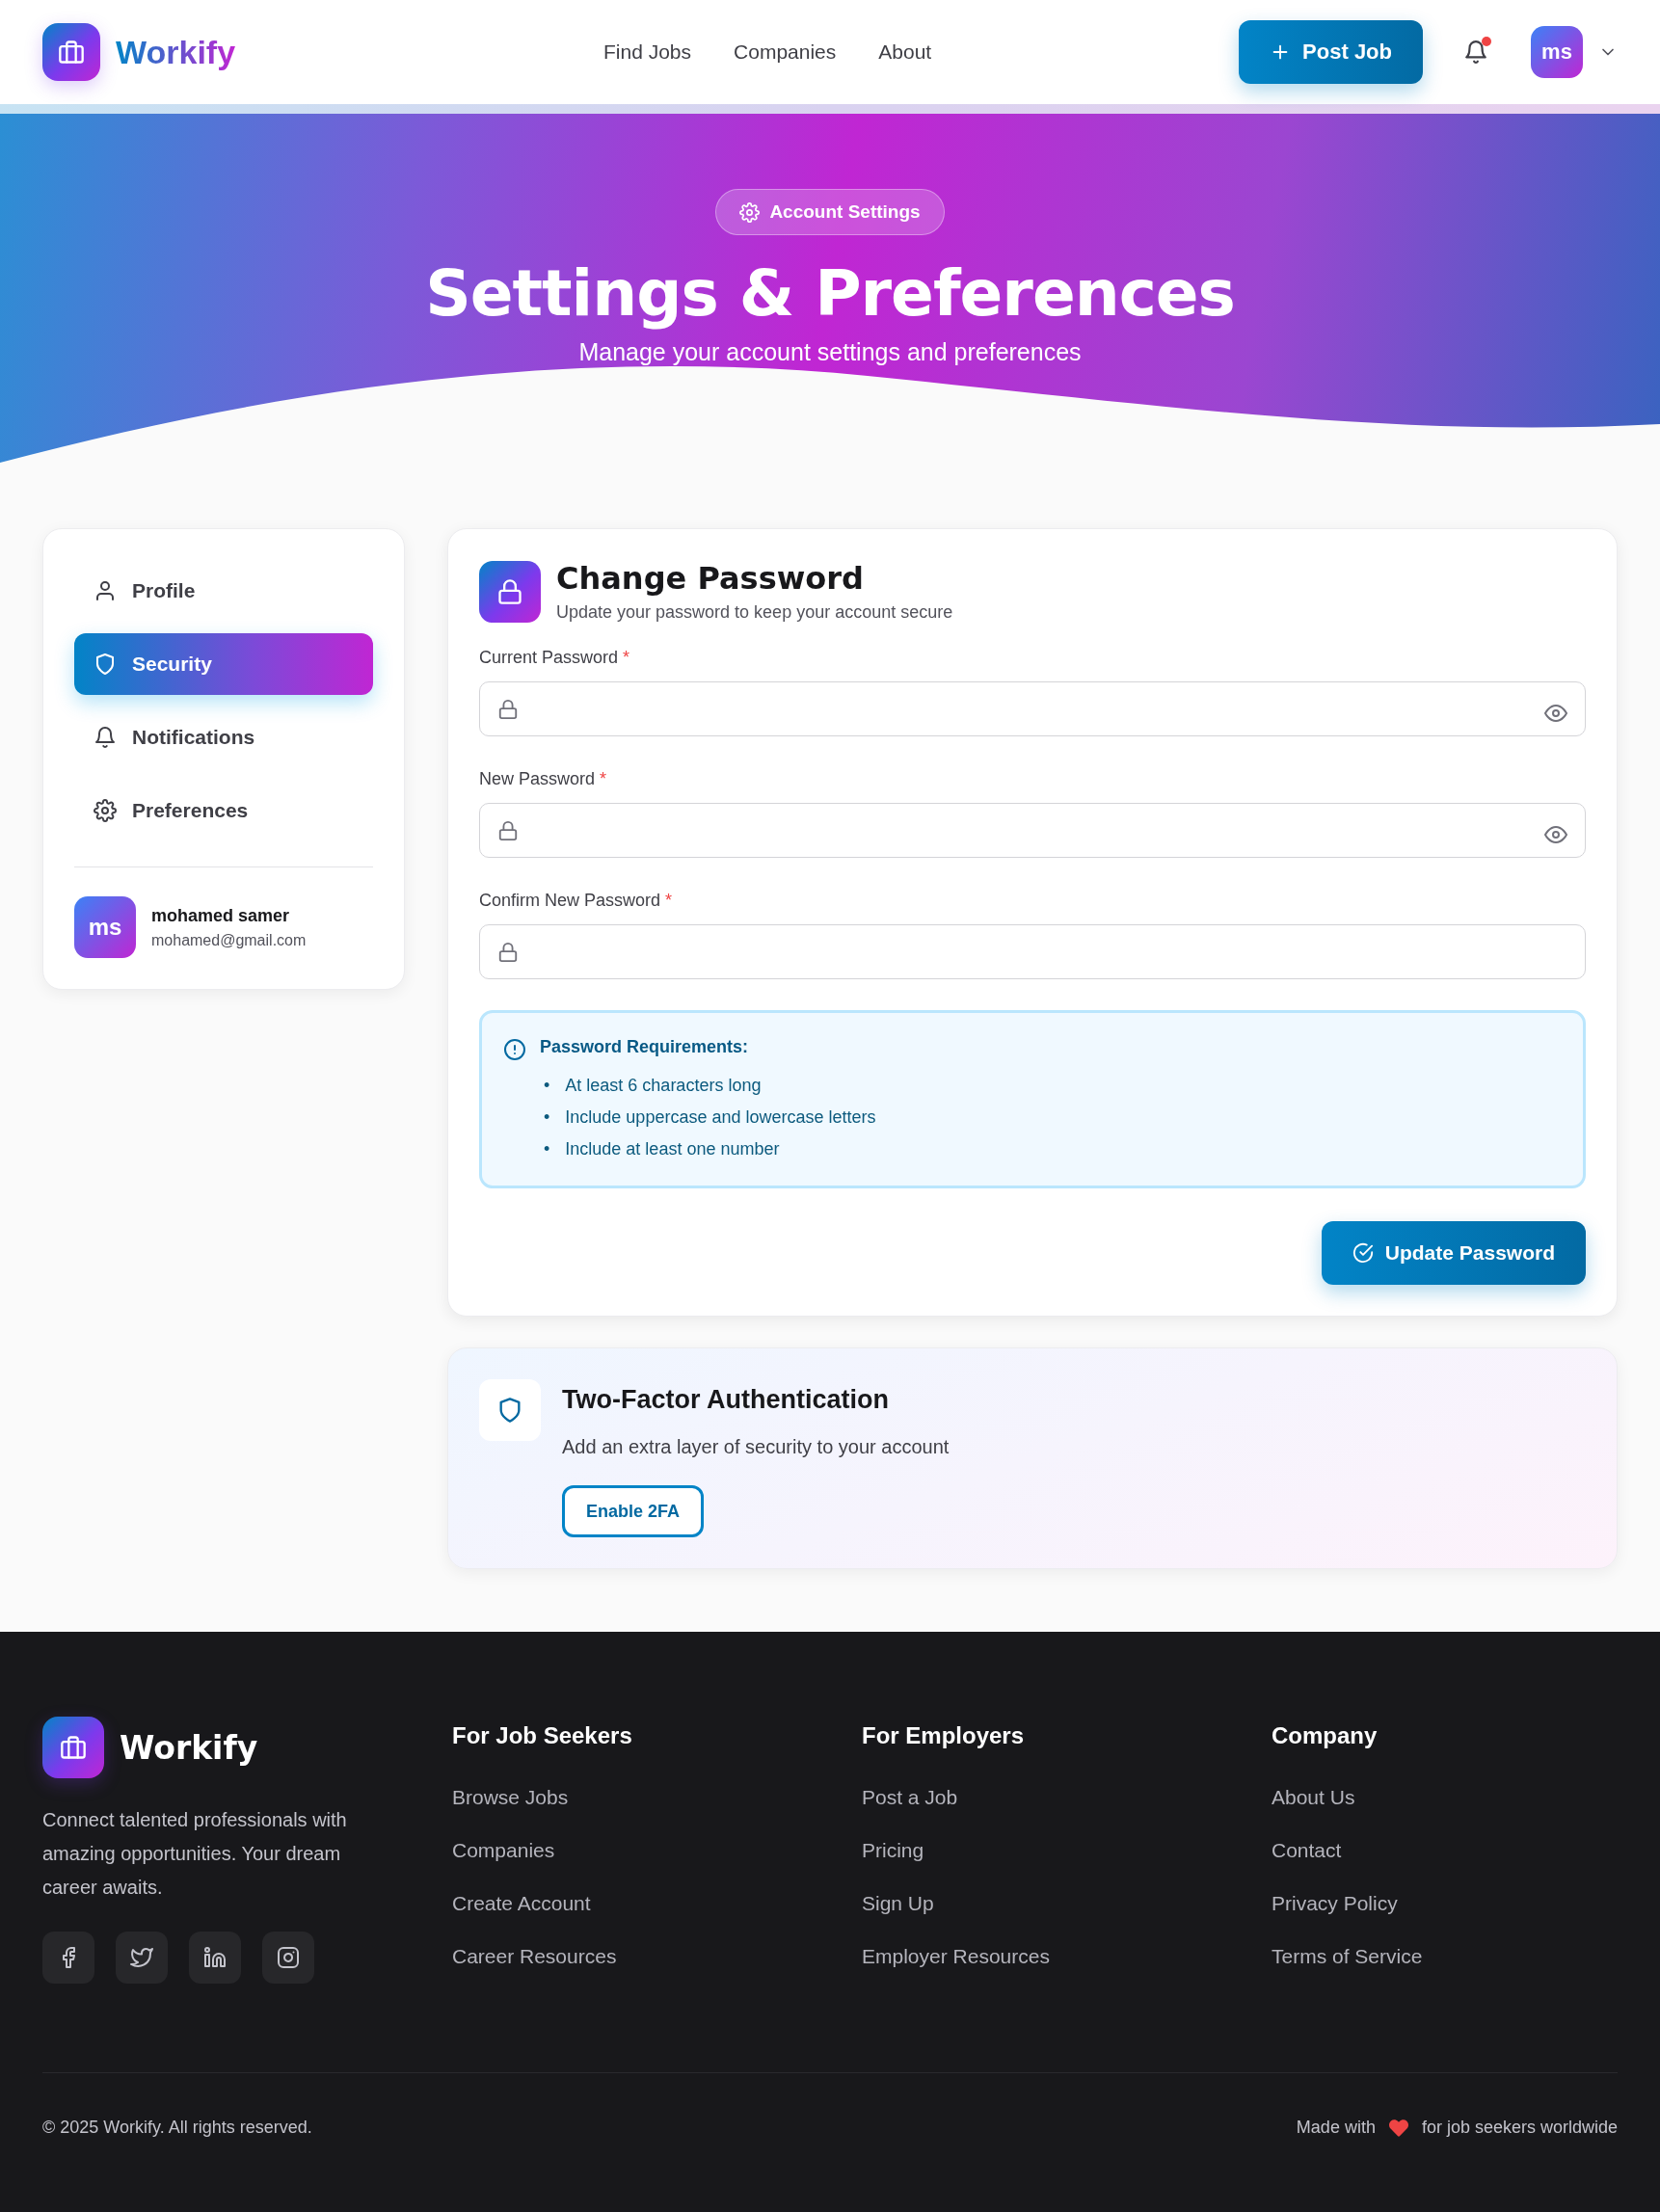 This screenshot has width=1660, height=2212. Describe the element at coordinates (1363, 1253) in the screenshot. I see `check-circle-icon` at that location.